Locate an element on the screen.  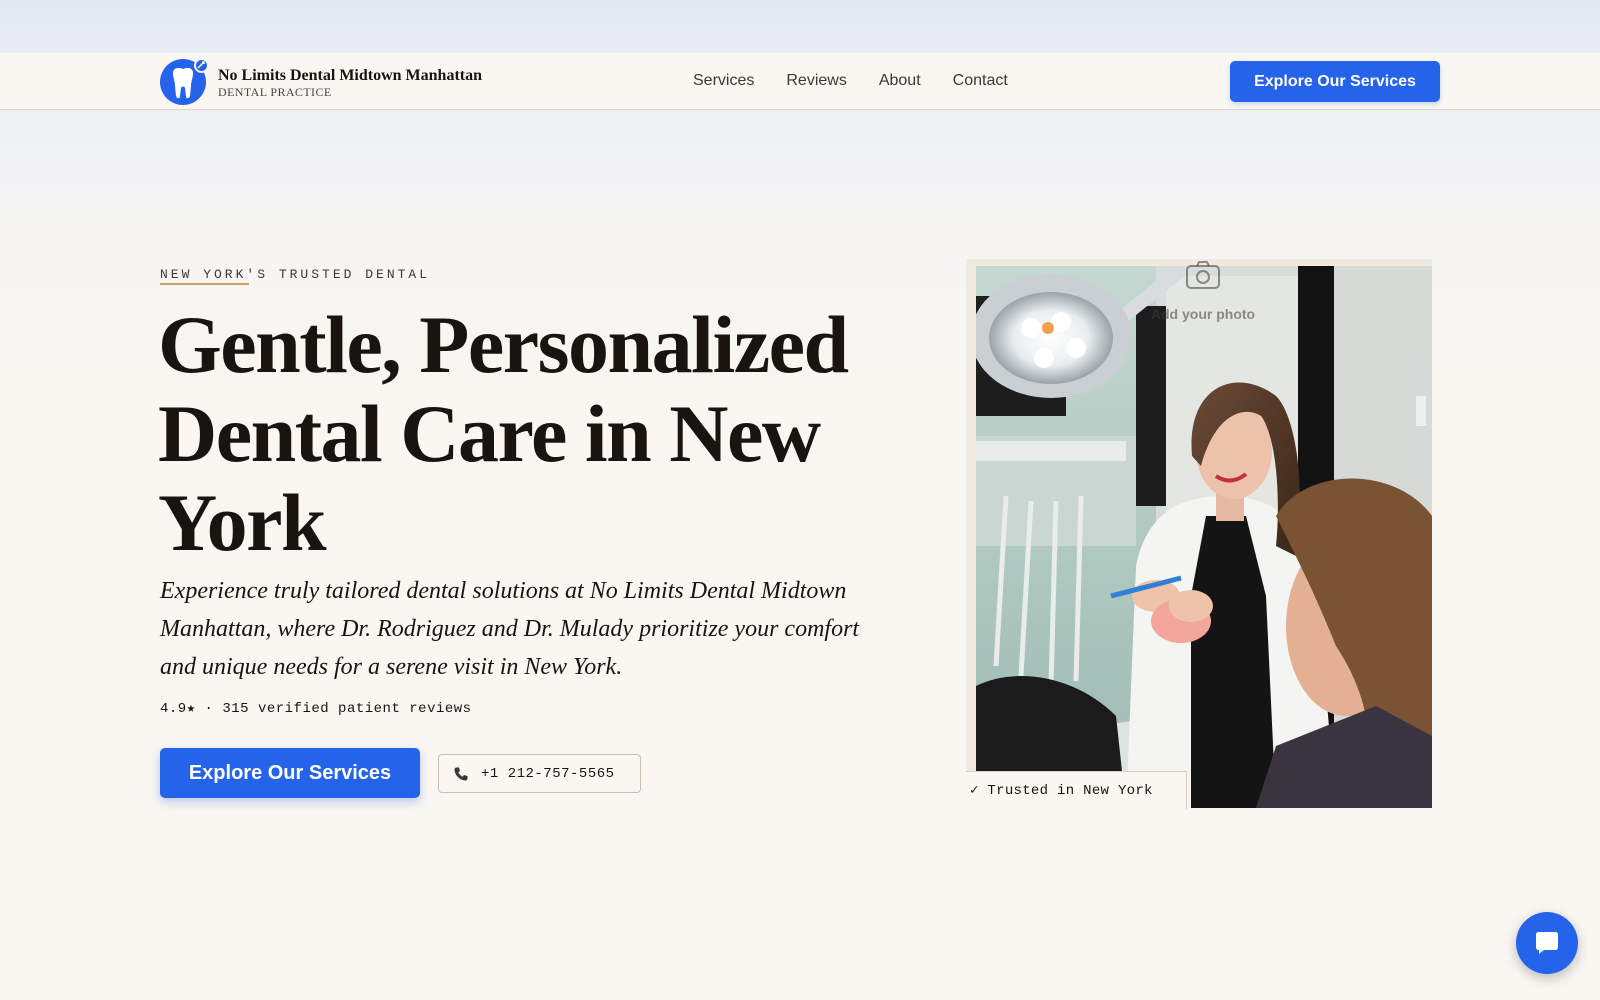
brand-subtitle: DENTAL PRACTICE is located at coordinates (275, 91).